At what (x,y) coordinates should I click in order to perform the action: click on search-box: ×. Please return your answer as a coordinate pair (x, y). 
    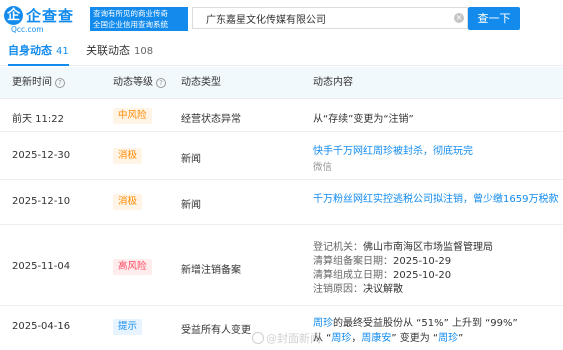
    Looking at the image, I should click on (330, 18).